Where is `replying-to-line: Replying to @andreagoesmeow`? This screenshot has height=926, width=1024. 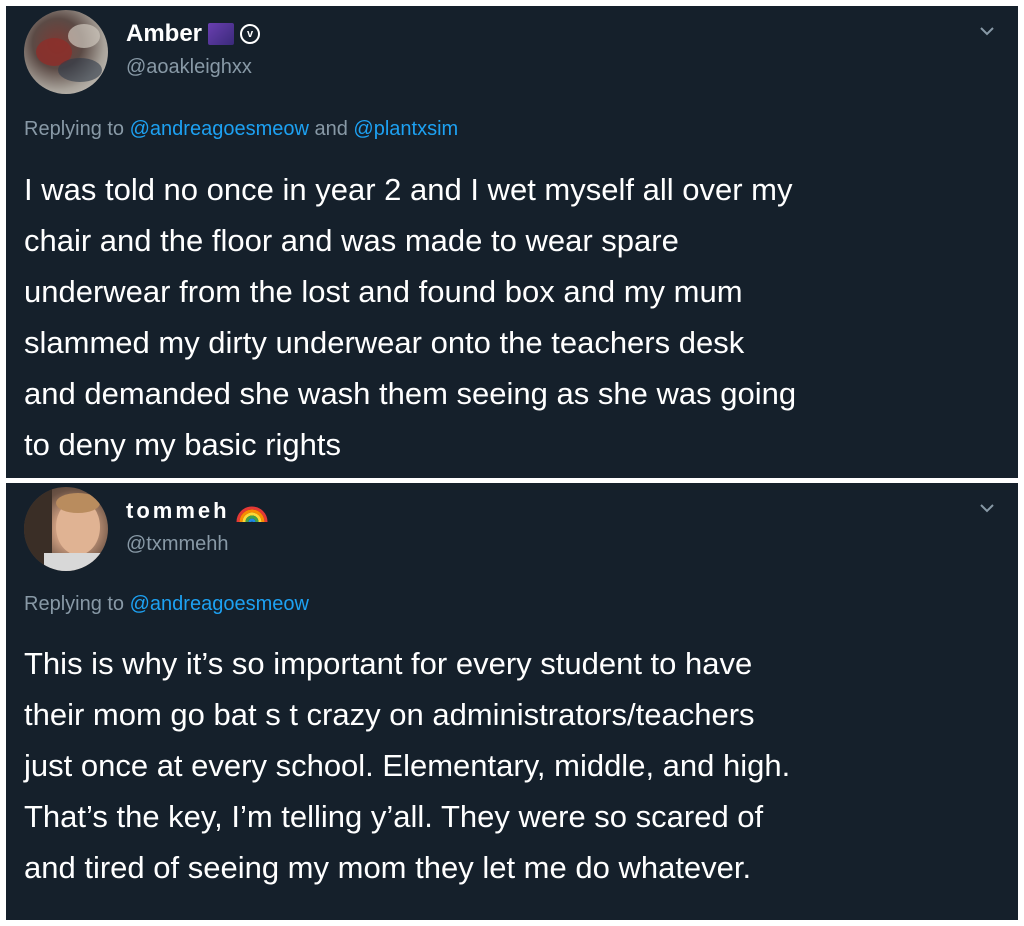 replying-to-line: Replying to @andreagoesmeow is located at coordinates (166, 604).